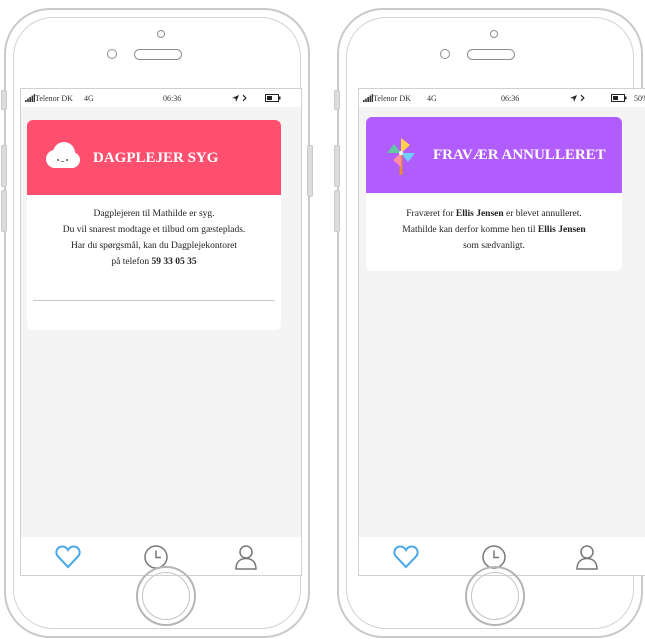 This screenshot has height=639, width=645. Describe the element at coordinates (161, 98) in the screenshot. I see `status-bar: Telenor DK 4G 06:36` at that location.